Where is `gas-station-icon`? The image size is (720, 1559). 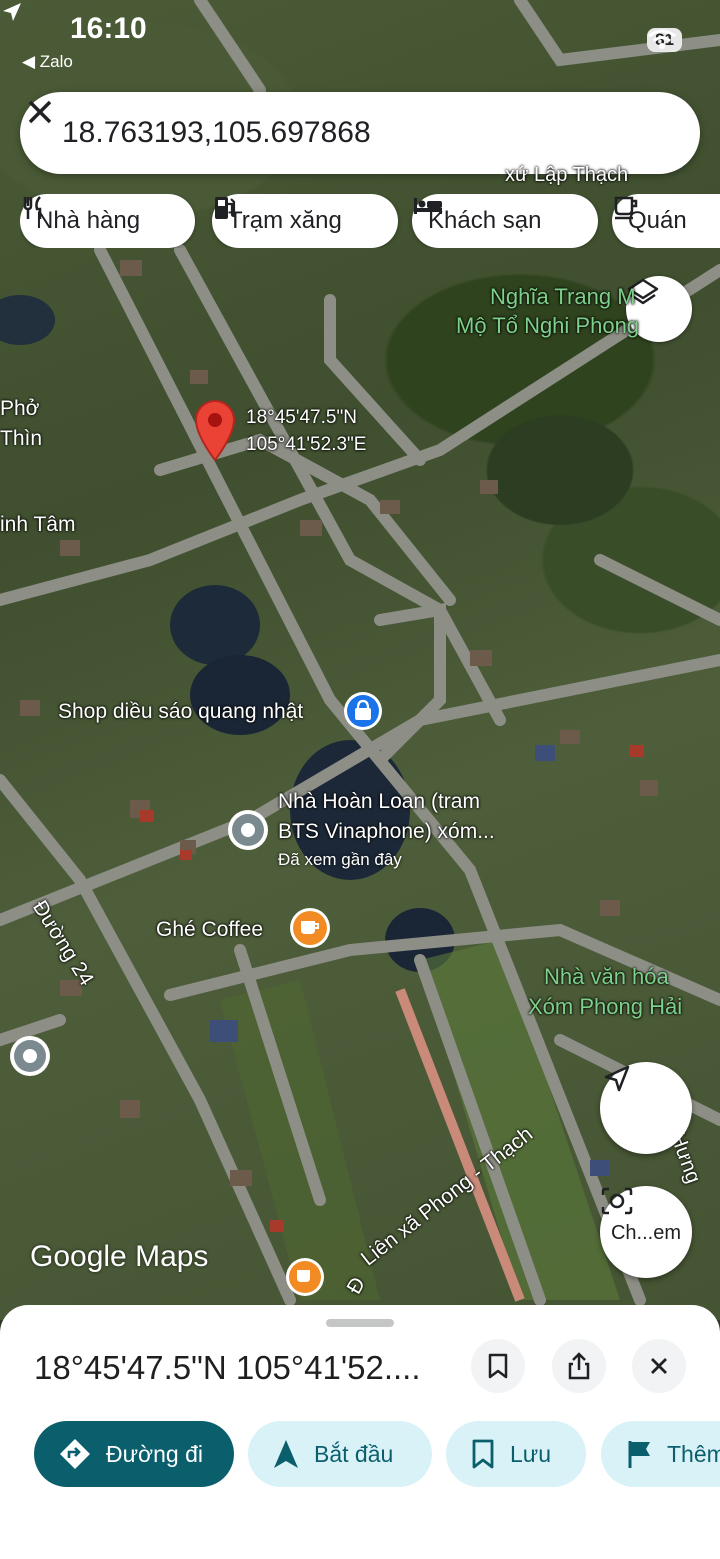
gas-station-icon is located at coordinates (225, 208).